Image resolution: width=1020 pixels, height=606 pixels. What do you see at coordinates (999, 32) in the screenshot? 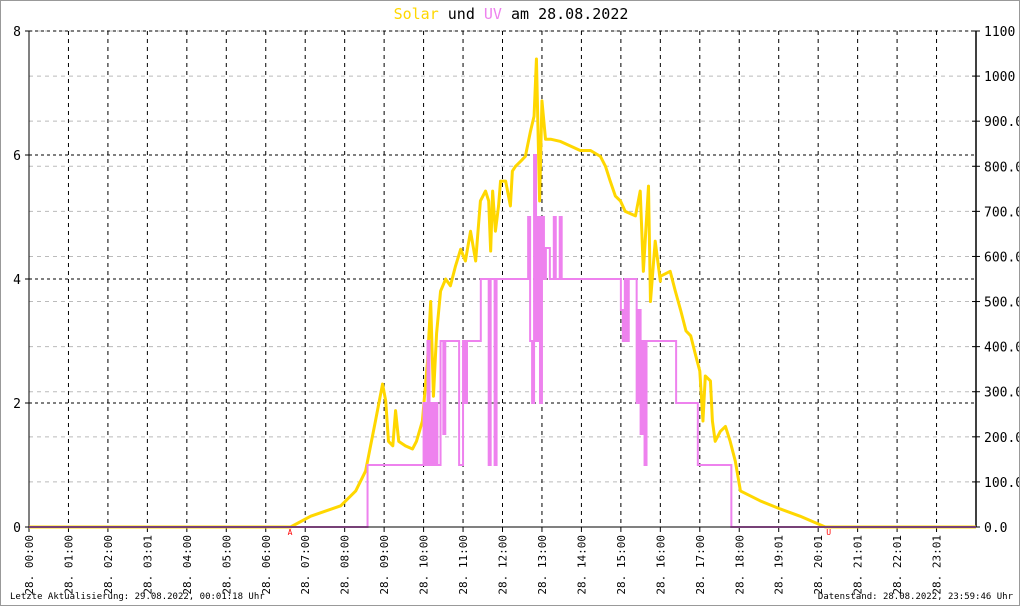
I see `right-tick-label: 1100` at bounding box center [999, 32].